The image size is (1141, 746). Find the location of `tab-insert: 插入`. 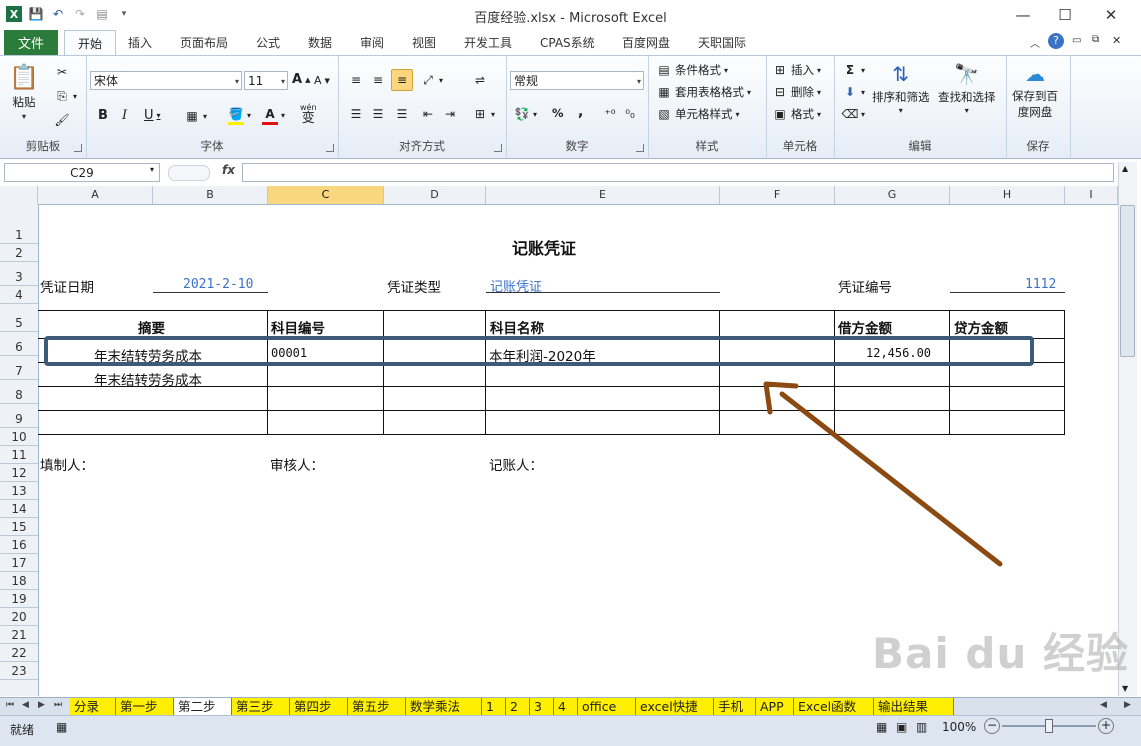

tab-insert: 插入 is located at coordinates (140, 42).